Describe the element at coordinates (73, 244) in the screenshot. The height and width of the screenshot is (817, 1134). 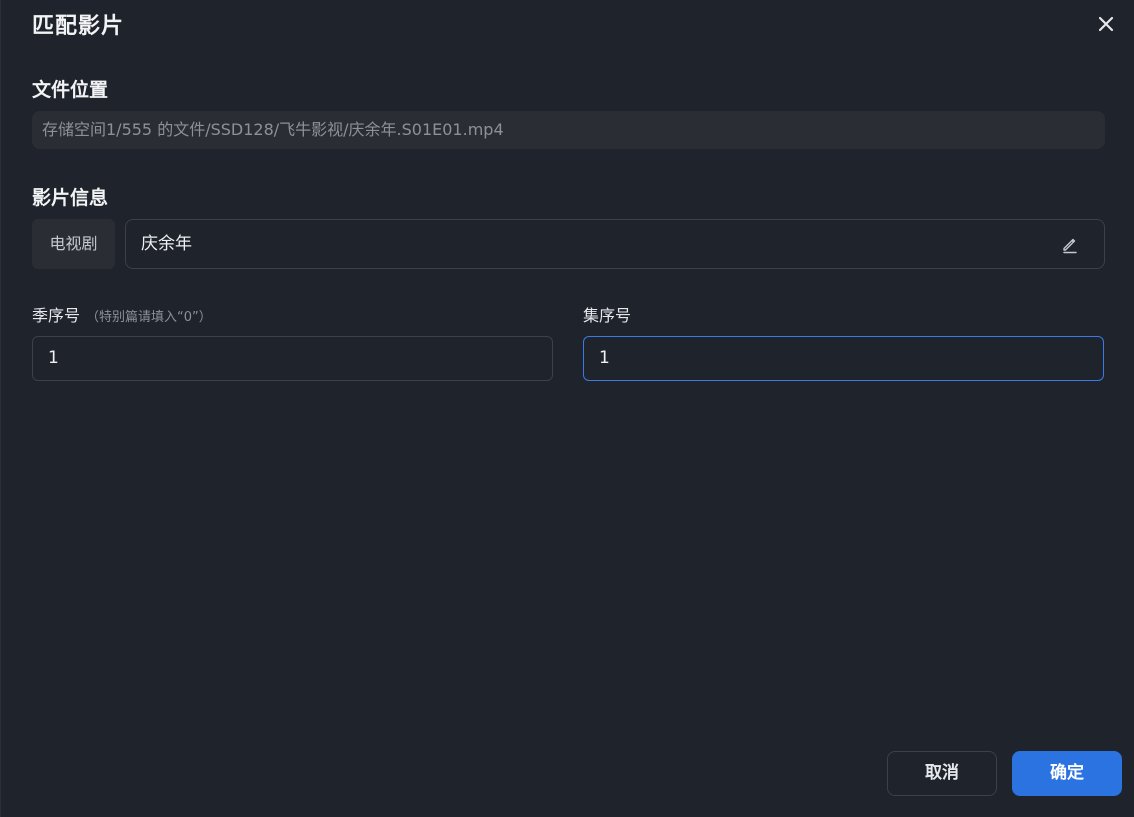
I see `media-type-tag: 电视剧` at that location.